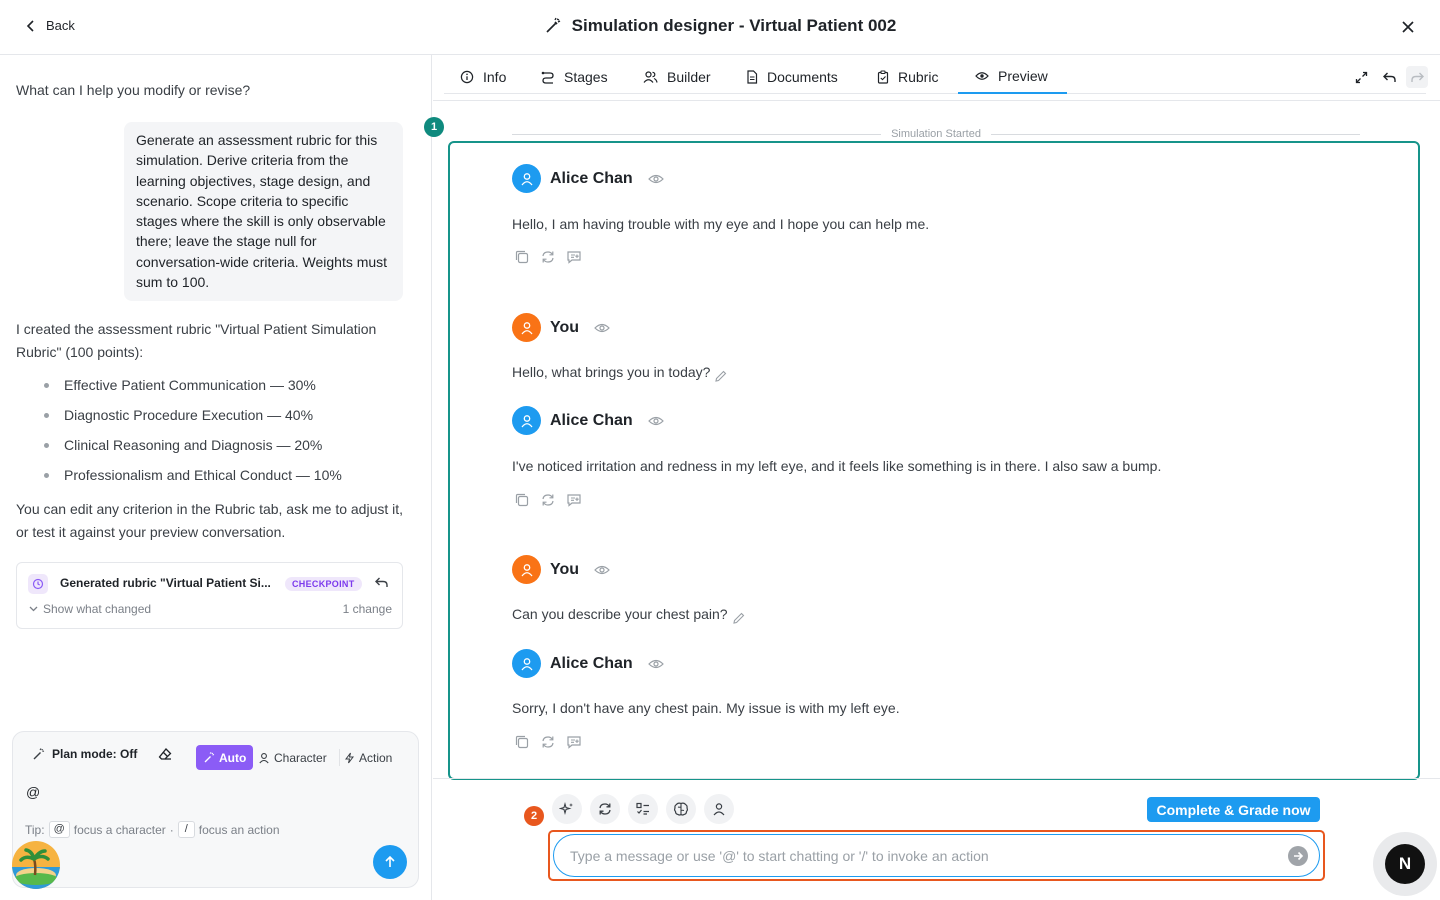  I want to click on annotation-marker: 1, so click(434, 127).